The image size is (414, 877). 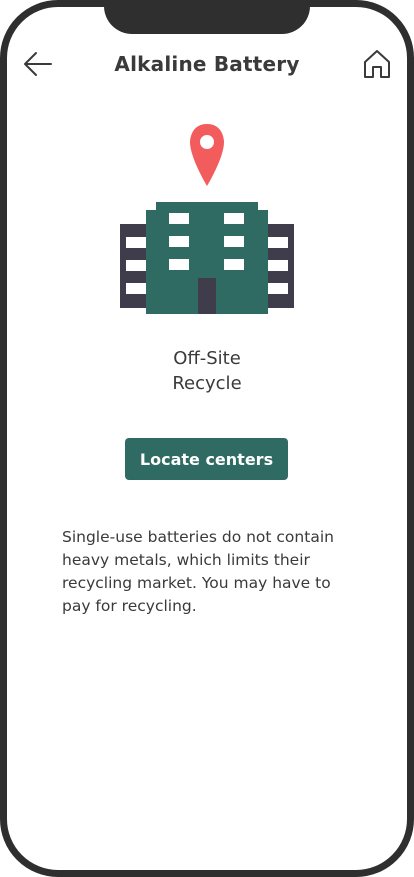 What do you see at coordinates (206, 459) in the screenshot?
I see `locate-centers-button: Locate centers` at bounding box center [206, 459].